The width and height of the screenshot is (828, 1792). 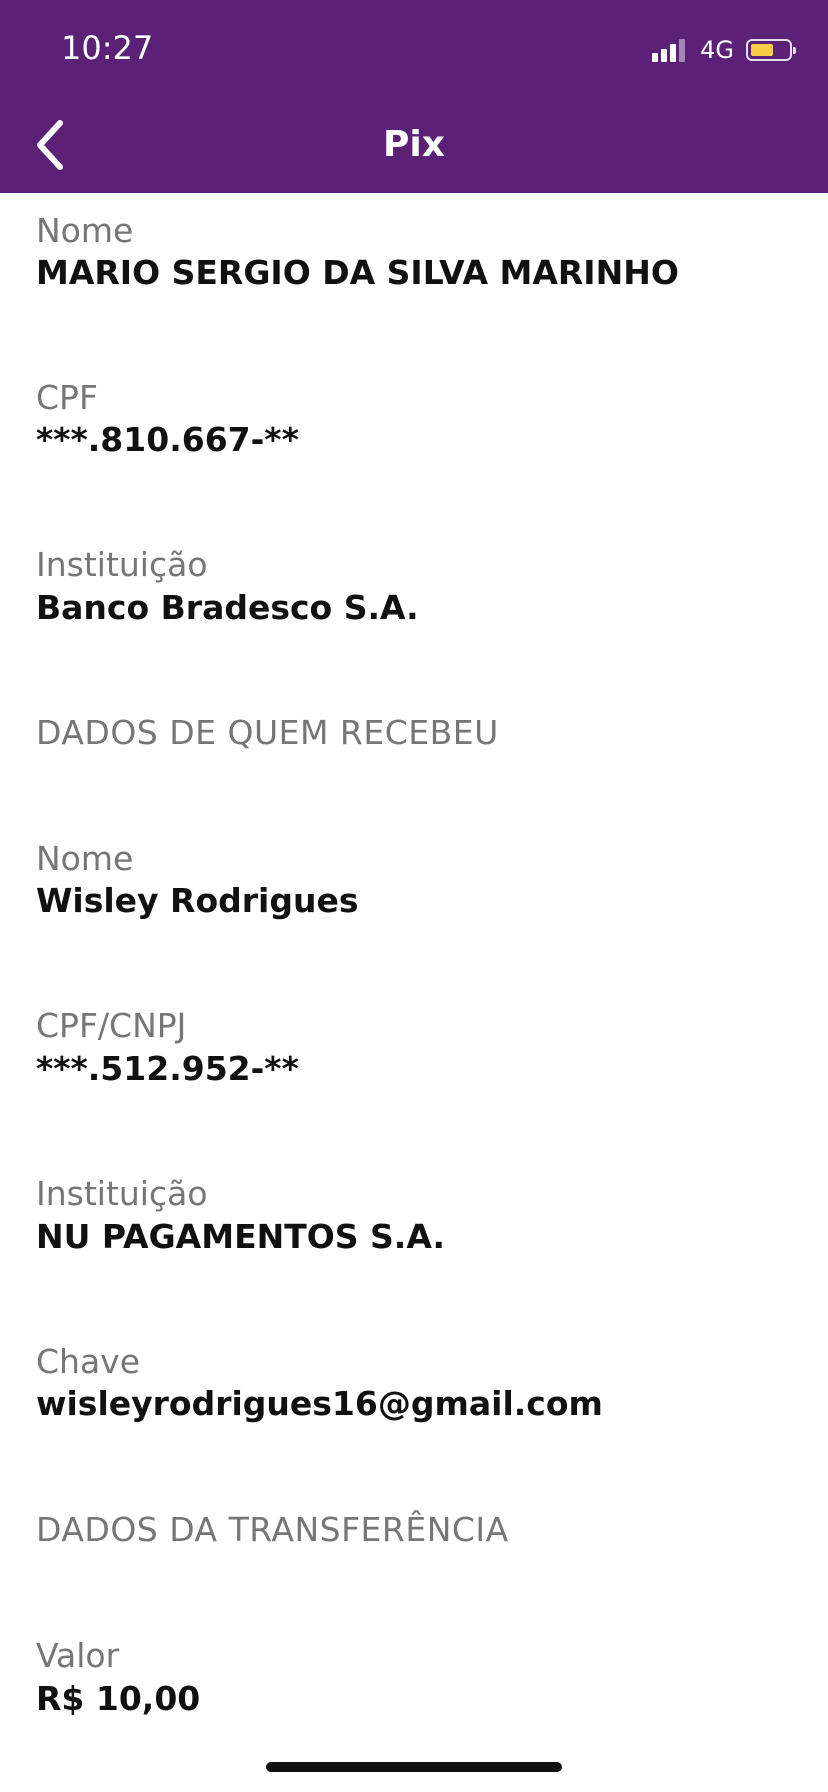 I want to click on signal-icon, so click(x=670, y=50).